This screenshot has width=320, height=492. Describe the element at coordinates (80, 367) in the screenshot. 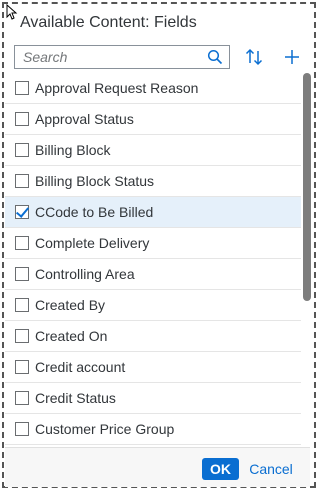

I see `list-item-label: Credit account` at that location.